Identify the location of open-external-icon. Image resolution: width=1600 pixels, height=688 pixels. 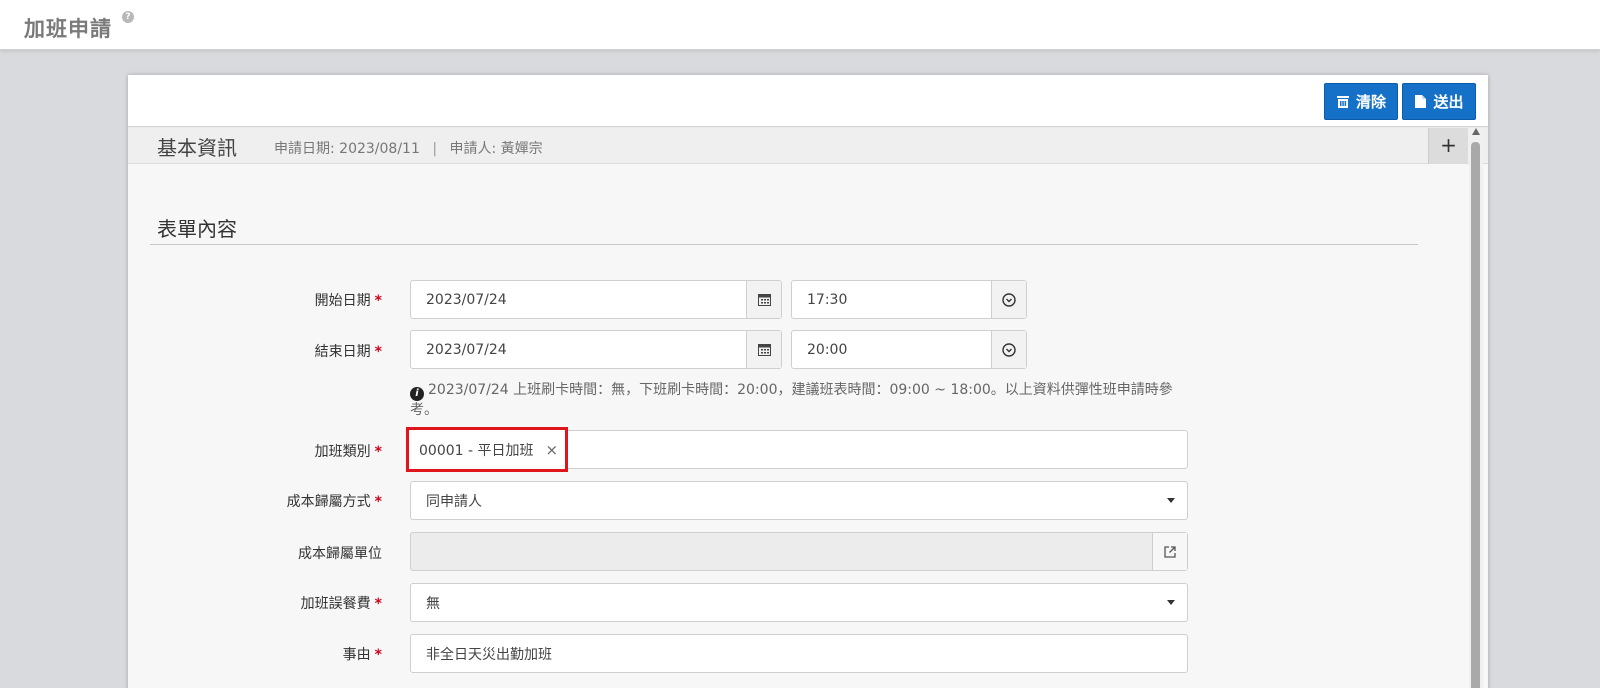
(1169, 551).